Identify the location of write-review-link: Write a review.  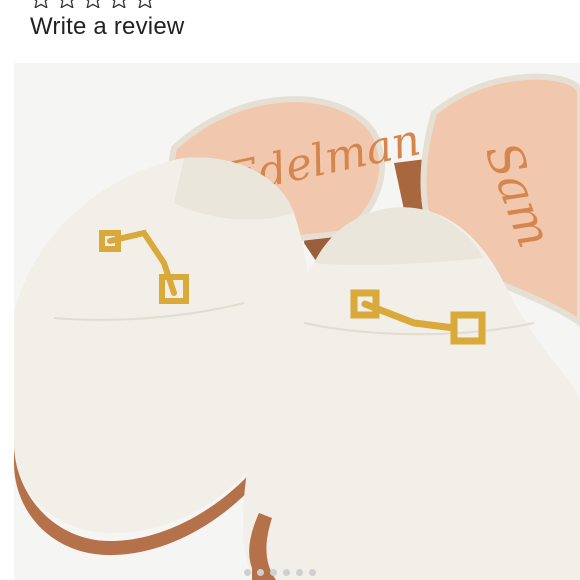
(107, 27).